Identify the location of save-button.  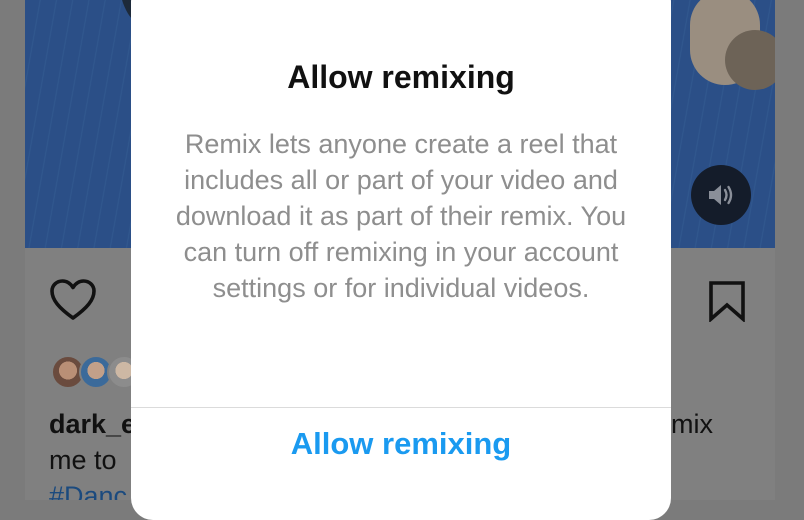
(727, 303).